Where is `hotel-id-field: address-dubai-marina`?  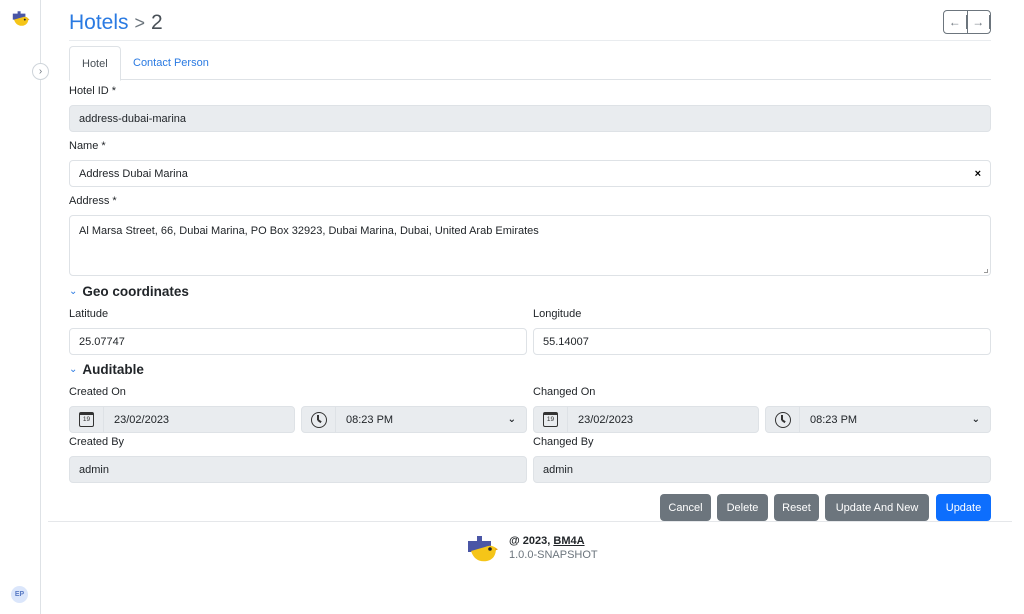
hotel-id-field: address-dubai-marina is located at coordinates (530, 118).